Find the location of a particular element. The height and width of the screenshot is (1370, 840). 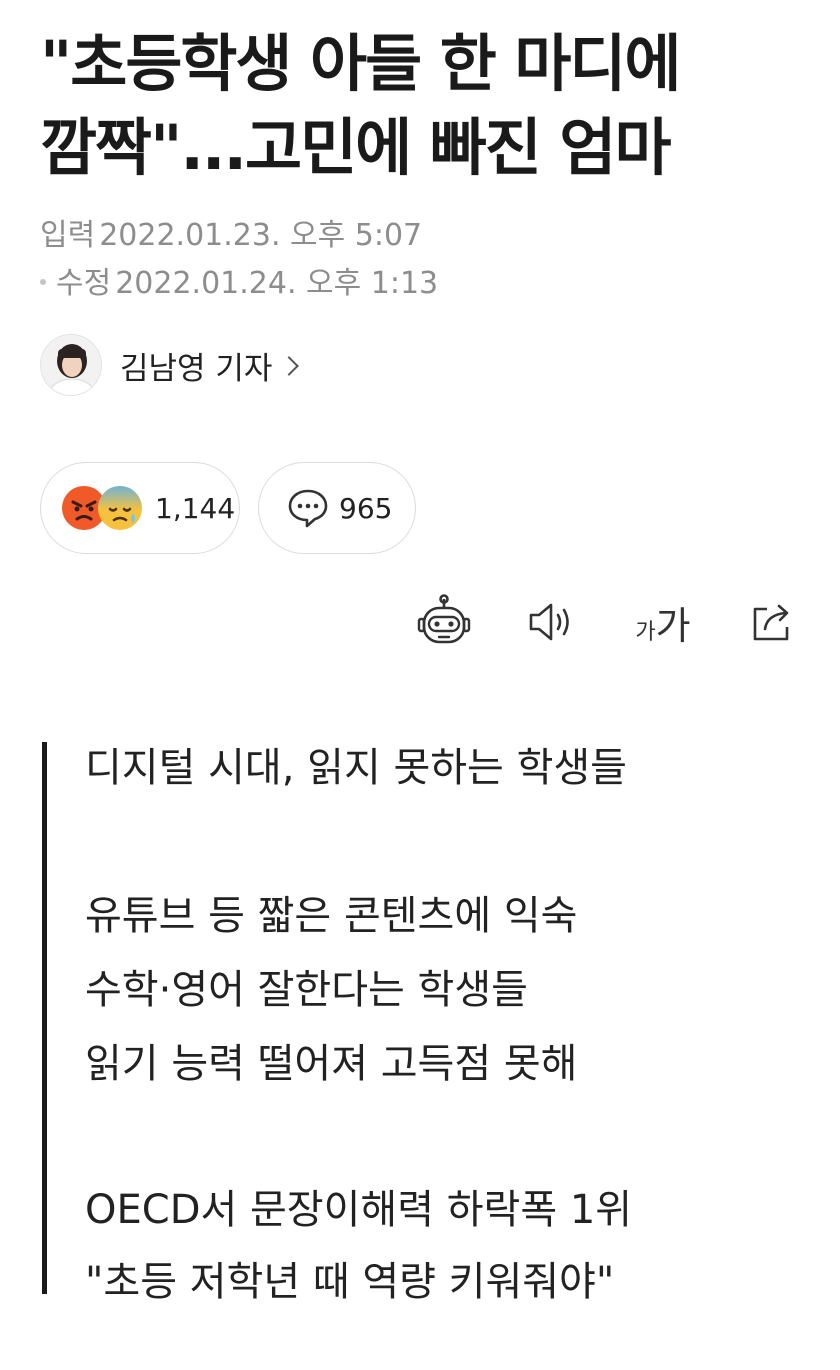

input-label: 입력 is located at coordinates (68, 235).